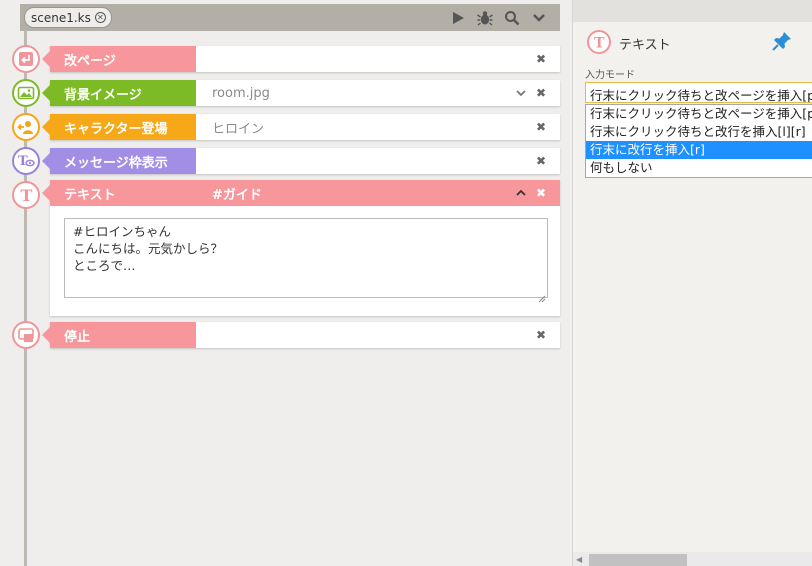 This screenshot has width=812, height=566. What do you see at coordinates (241, 93) in the screenshot?
I see `block-value: room.jpg` at bounding box center [241, 93].